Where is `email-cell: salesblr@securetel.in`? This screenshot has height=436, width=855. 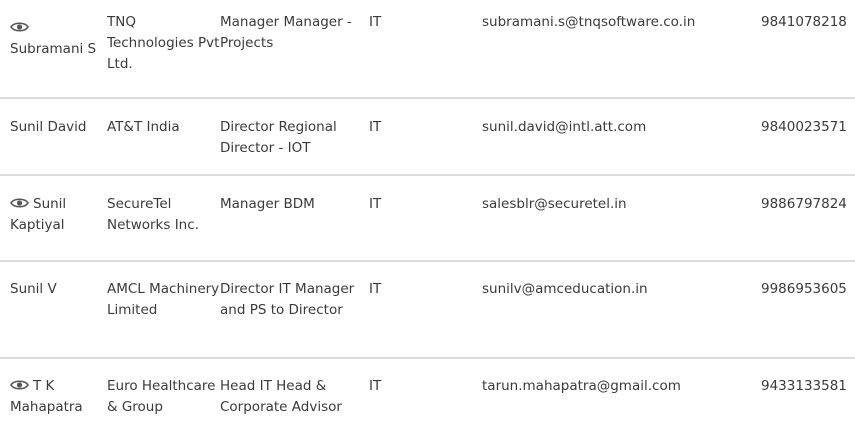 email-cell: salesblr@securetel.in is located at coordinates (554, 204).